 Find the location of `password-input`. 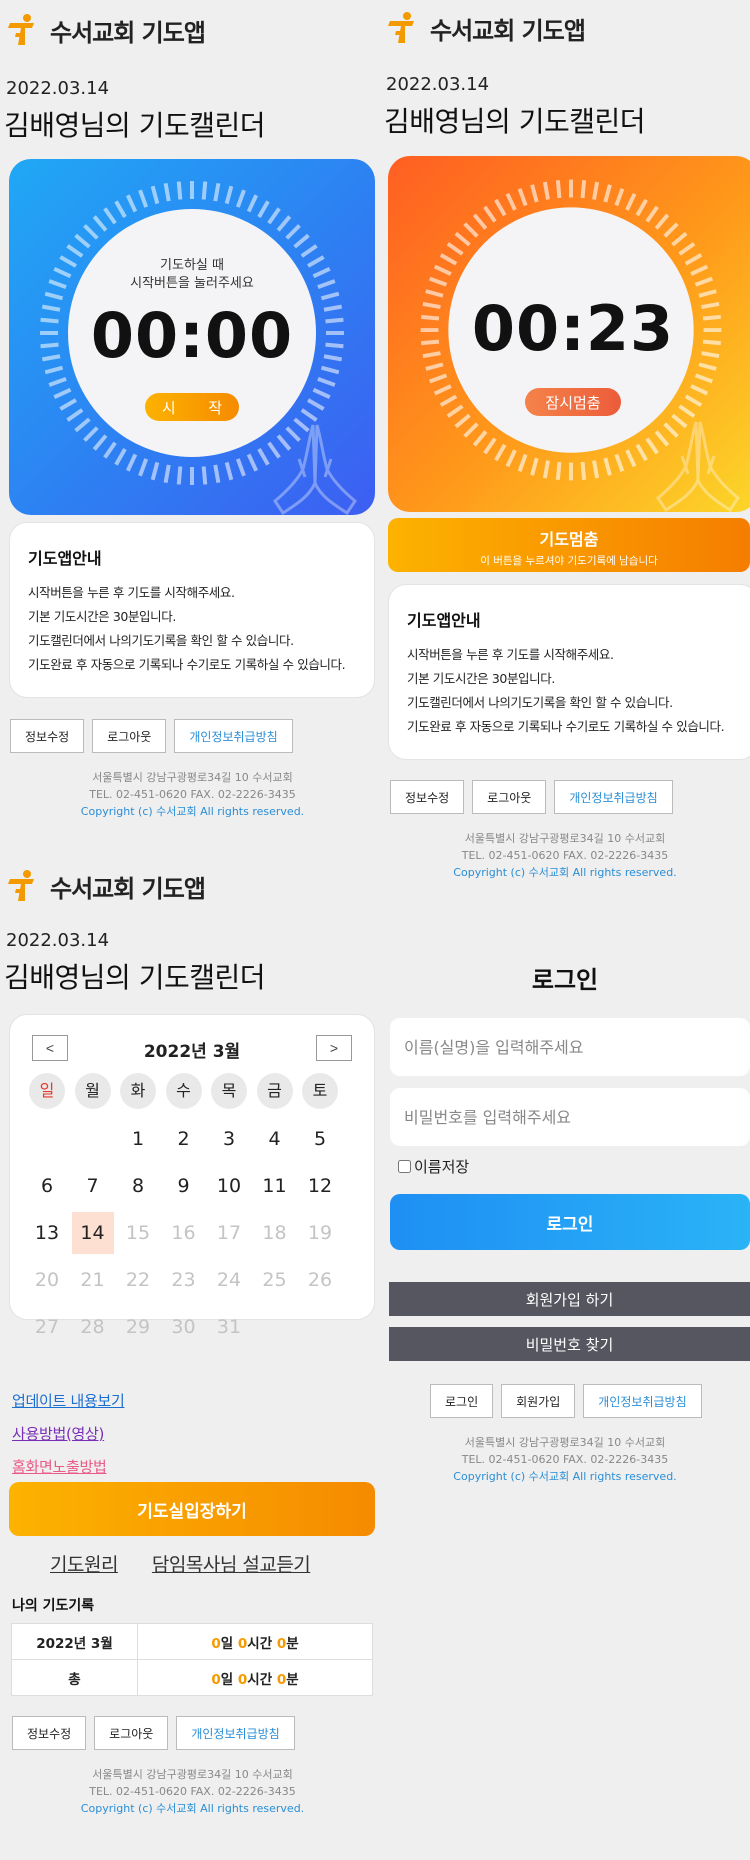

password-input is located at coordinates (570, 1117).